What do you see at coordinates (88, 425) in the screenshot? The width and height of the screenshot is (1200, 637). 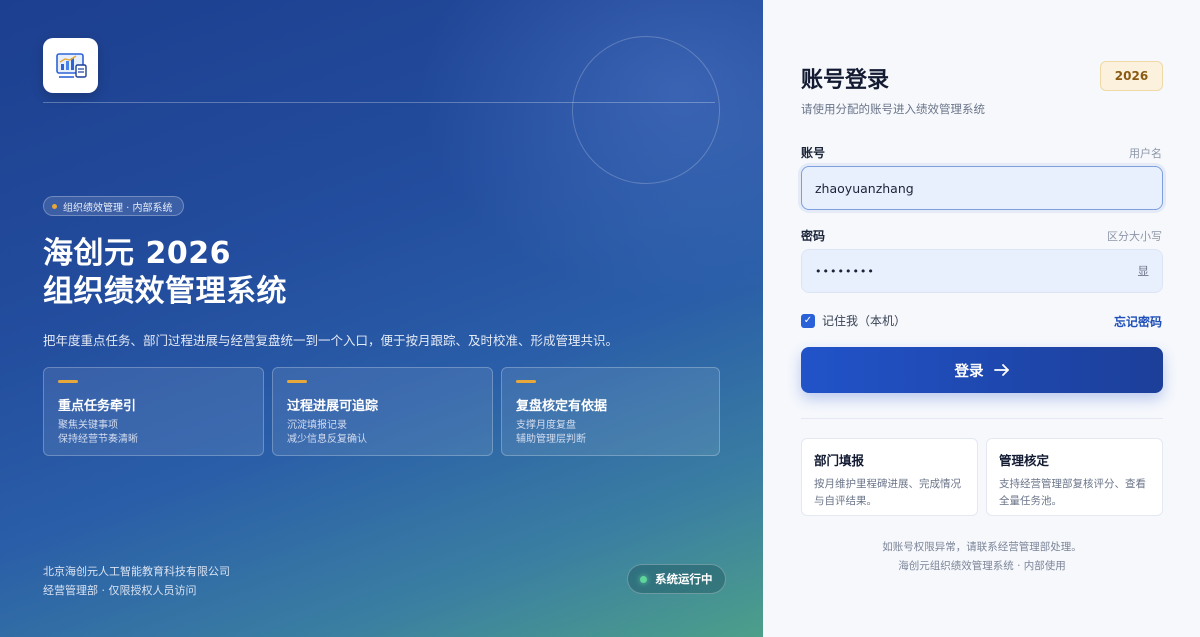 I see `feature-card-line: 聚焦关键事项` at bounding box center [88, 425].